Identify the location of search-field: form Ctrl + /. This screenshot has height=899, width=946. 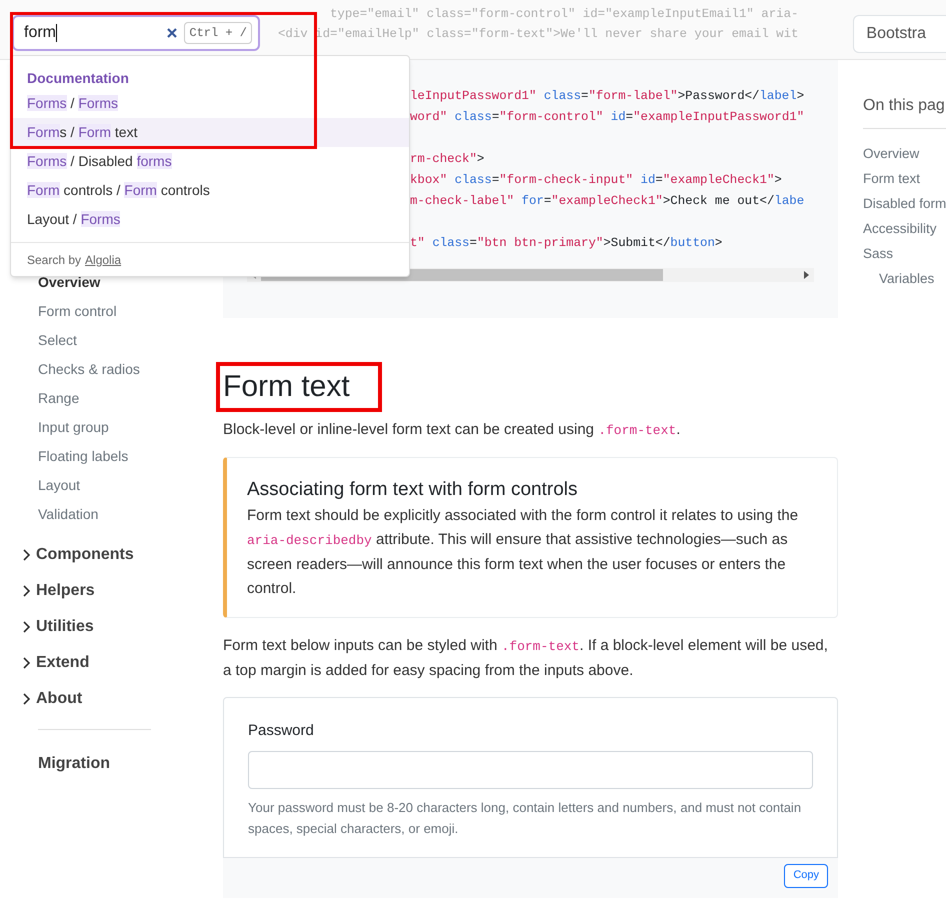
(136, 33).